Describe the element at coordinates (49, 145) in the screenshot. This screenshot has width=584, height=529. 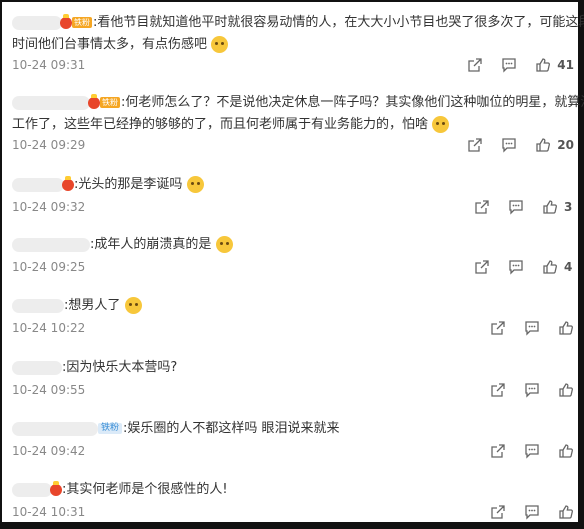
I see `timestamp: 10-24 09:29` at that location.